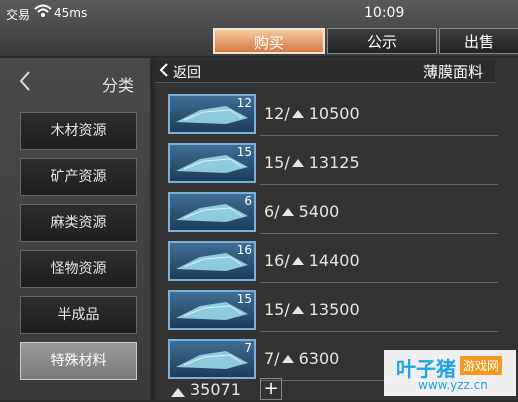 This screenshot has height=402, width=518. Describe the element at coordinates (212, 261) in the screenshot. I see `item-thumbnail: 16` at that location.